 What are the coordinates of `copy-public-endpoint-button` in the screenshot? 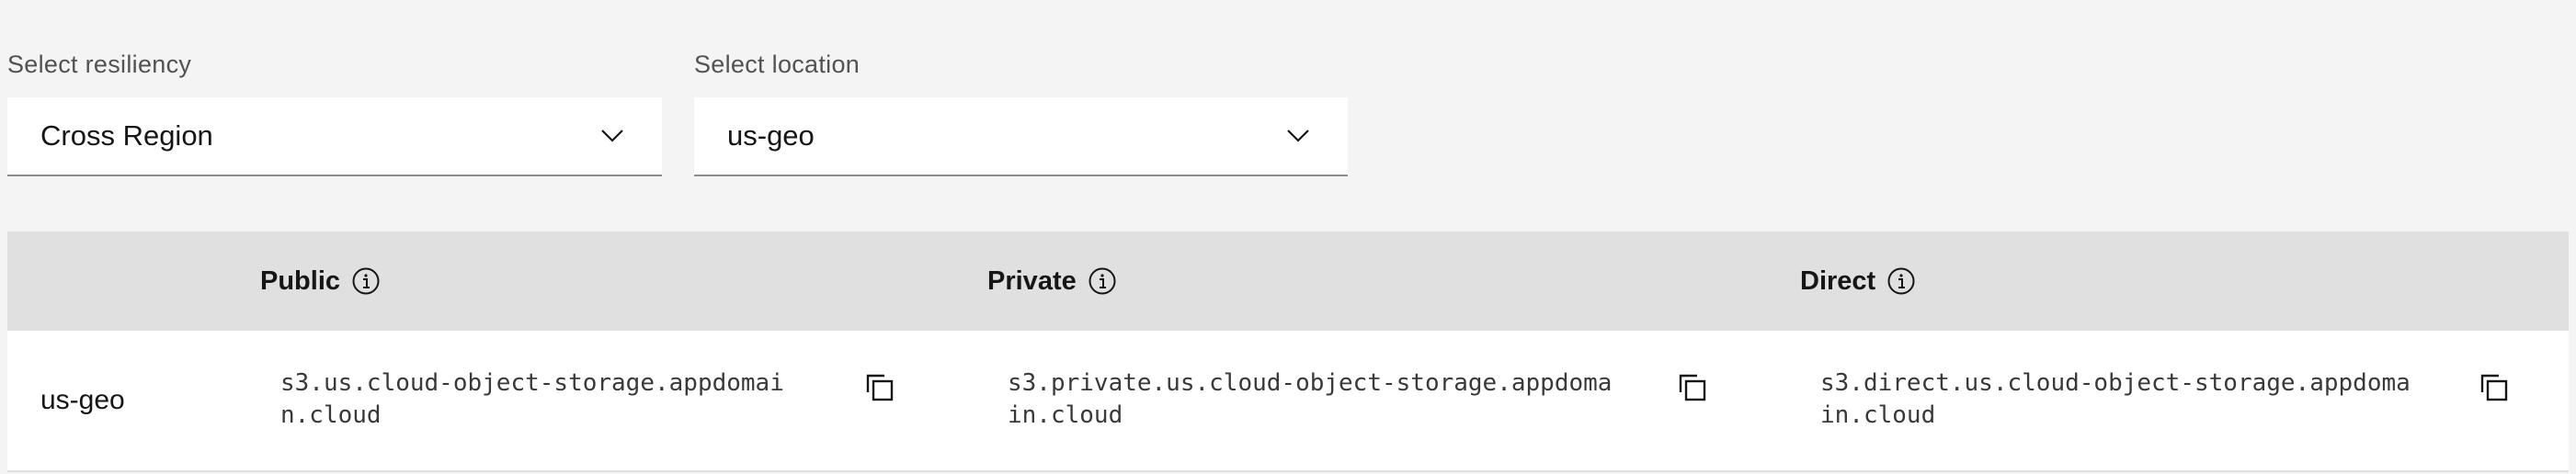 It's located at (879, 387).